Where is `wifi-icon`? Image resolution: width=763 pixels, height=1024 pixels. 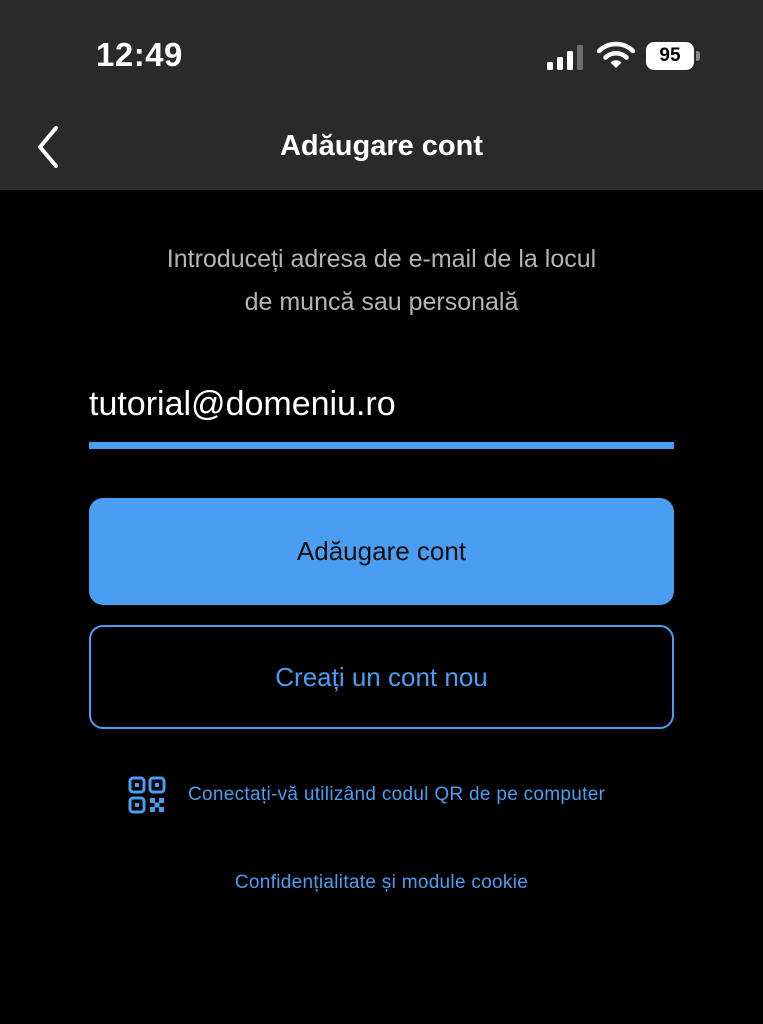 wifi-icon is located at coordinates (616, 54).